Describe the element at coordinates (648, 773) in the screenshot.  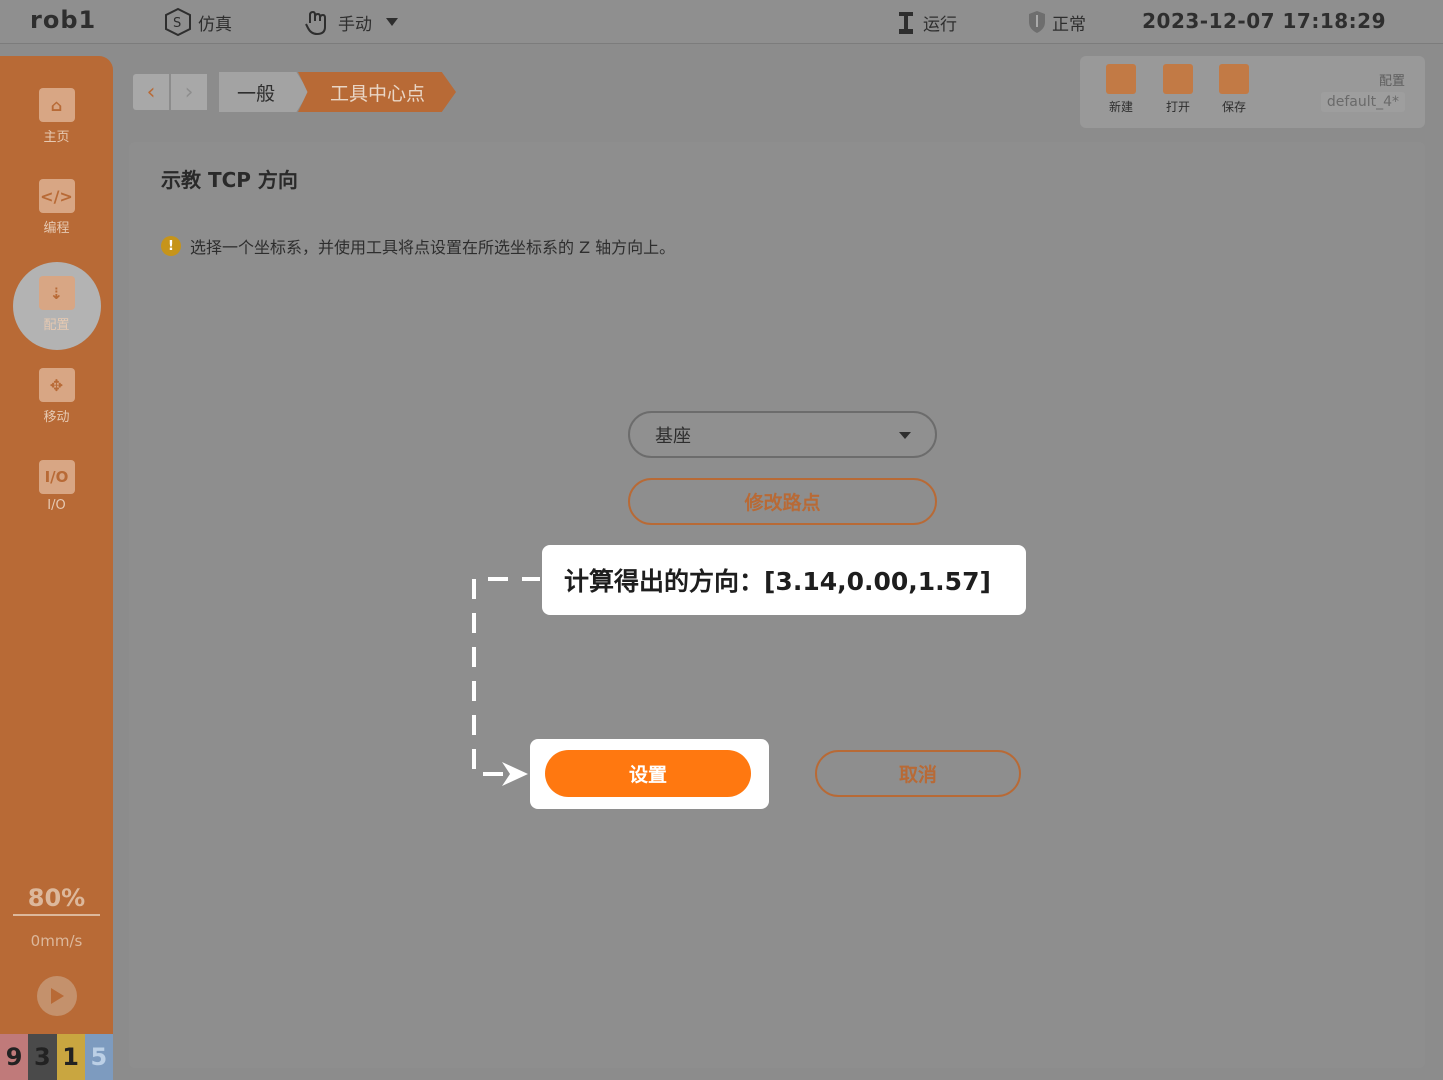
I see `set-button: 设置` at that location.